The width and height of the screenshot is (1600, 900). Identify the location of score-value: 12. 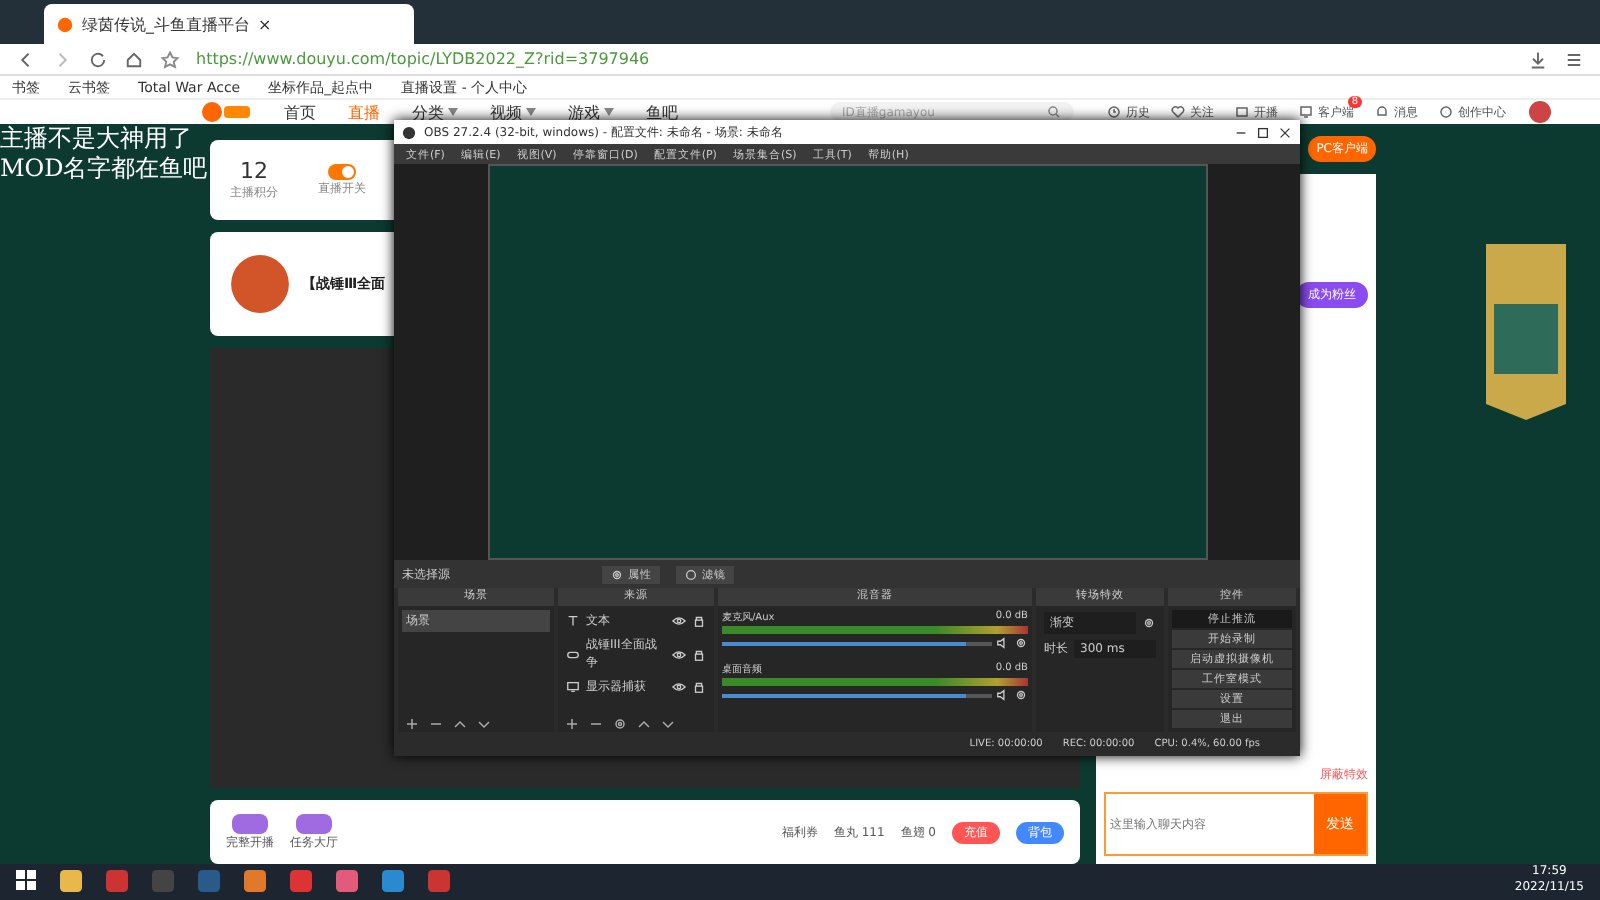
(254, 171).